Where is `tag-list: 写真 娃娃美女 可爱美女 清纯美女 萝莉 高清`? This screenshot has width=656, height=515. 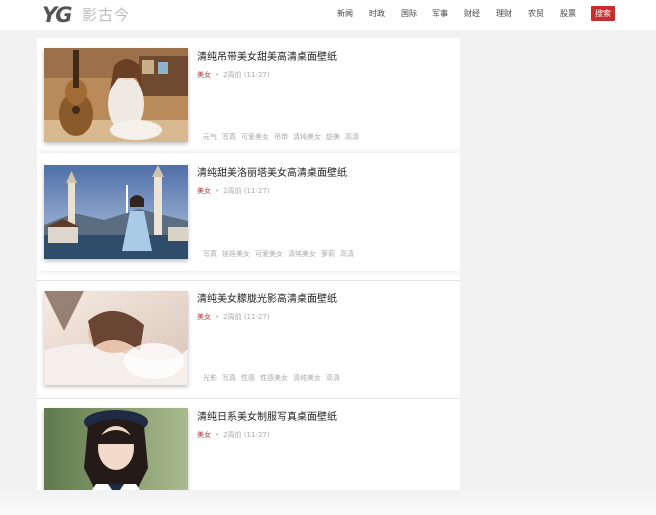 tag-list: 写真 娃娃美女 可爱美女 清纯美女 萝莉 高清 is located at coordinates (281, 254).